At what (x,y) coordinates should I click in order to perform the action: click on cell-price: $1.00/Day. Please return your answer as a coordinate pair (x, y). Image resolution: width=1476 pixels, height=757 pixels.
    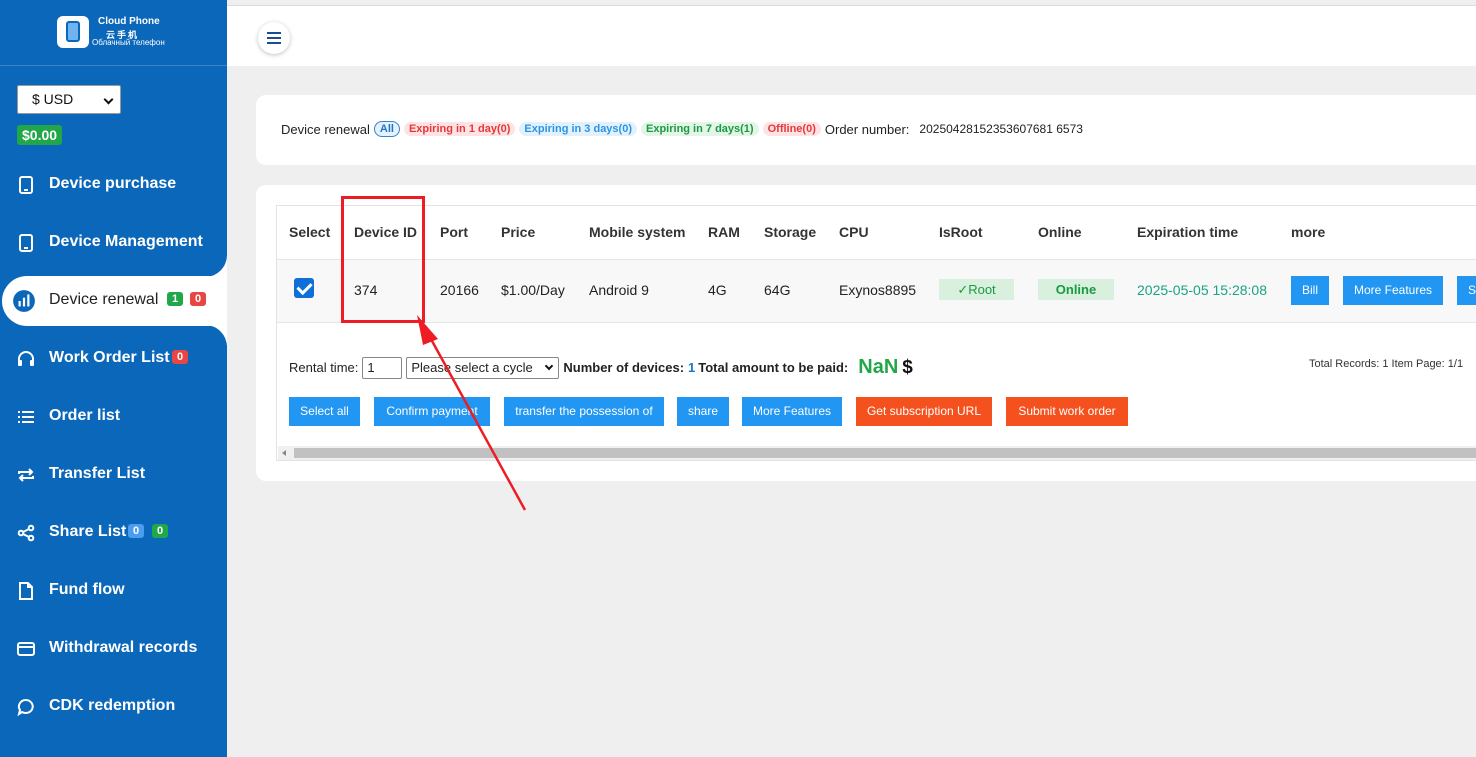
    Looking at the image, I should click on (533, 290).